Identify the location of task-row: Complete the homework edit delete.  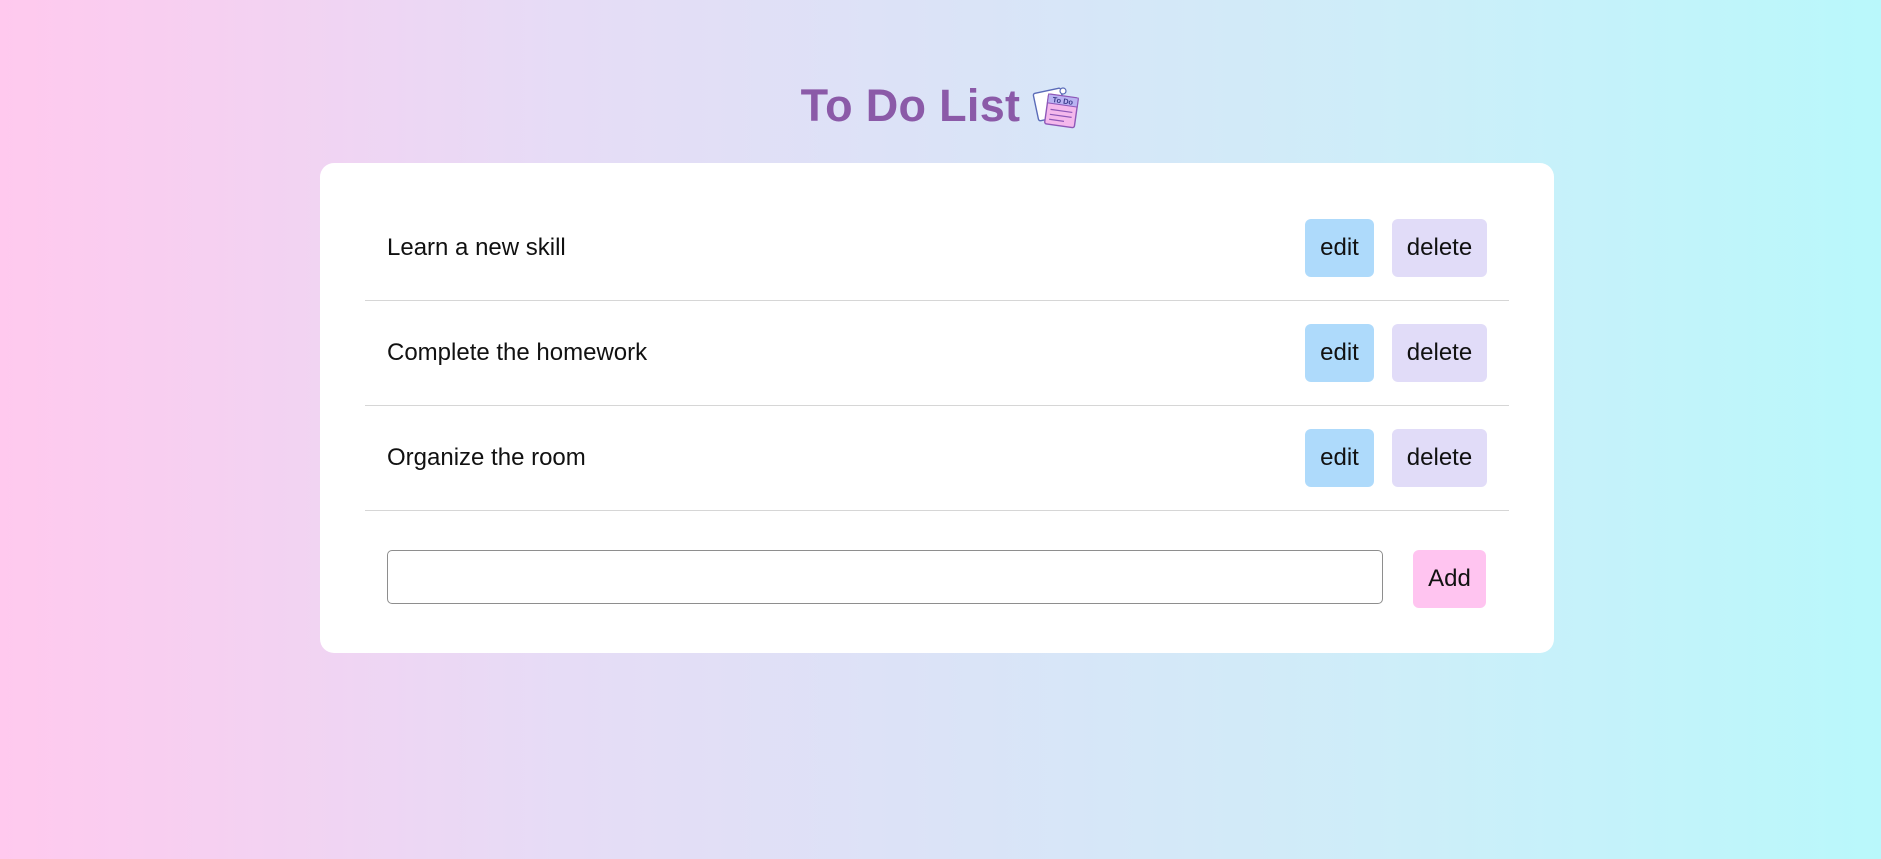
(937, 353).